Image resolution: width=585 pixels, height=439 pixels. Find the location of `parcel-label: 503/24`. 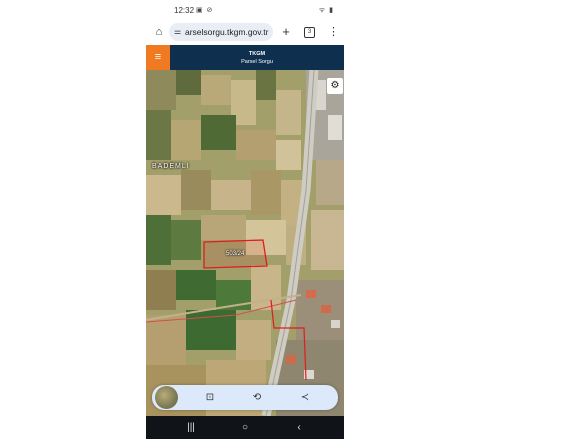

parcel-label: 503/24 is located at coordinates (235, 254).